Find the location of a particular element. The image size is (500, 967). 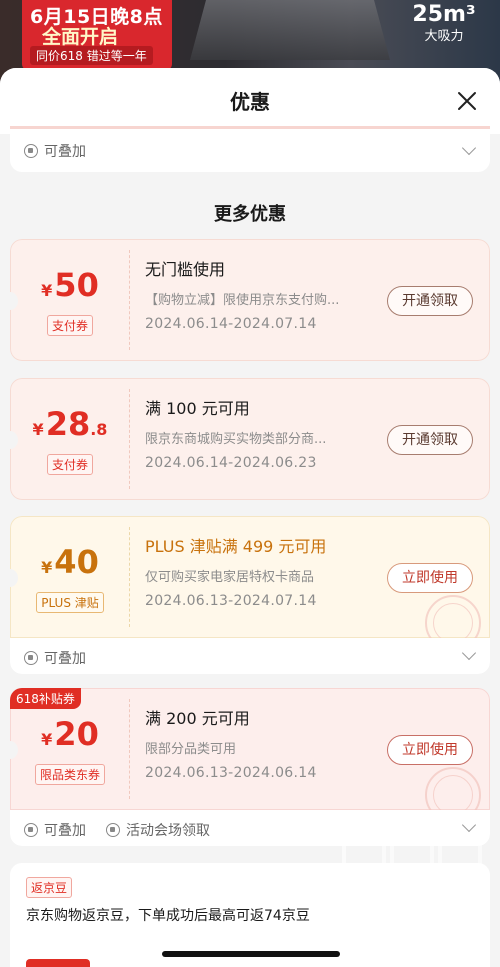

coupon-desc: 限部分品类可用 is located at coordinates (191, 749).